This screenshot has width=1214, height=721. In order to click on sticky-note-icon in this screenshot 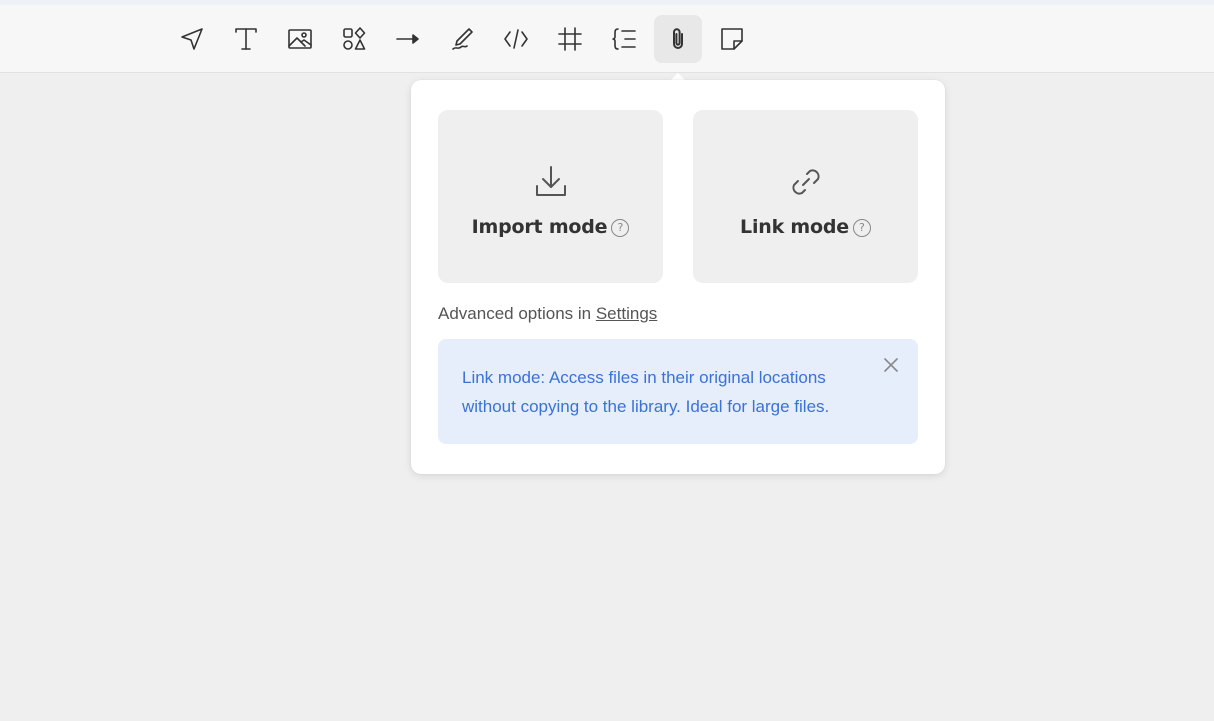, I will do `click(732, 39)`.